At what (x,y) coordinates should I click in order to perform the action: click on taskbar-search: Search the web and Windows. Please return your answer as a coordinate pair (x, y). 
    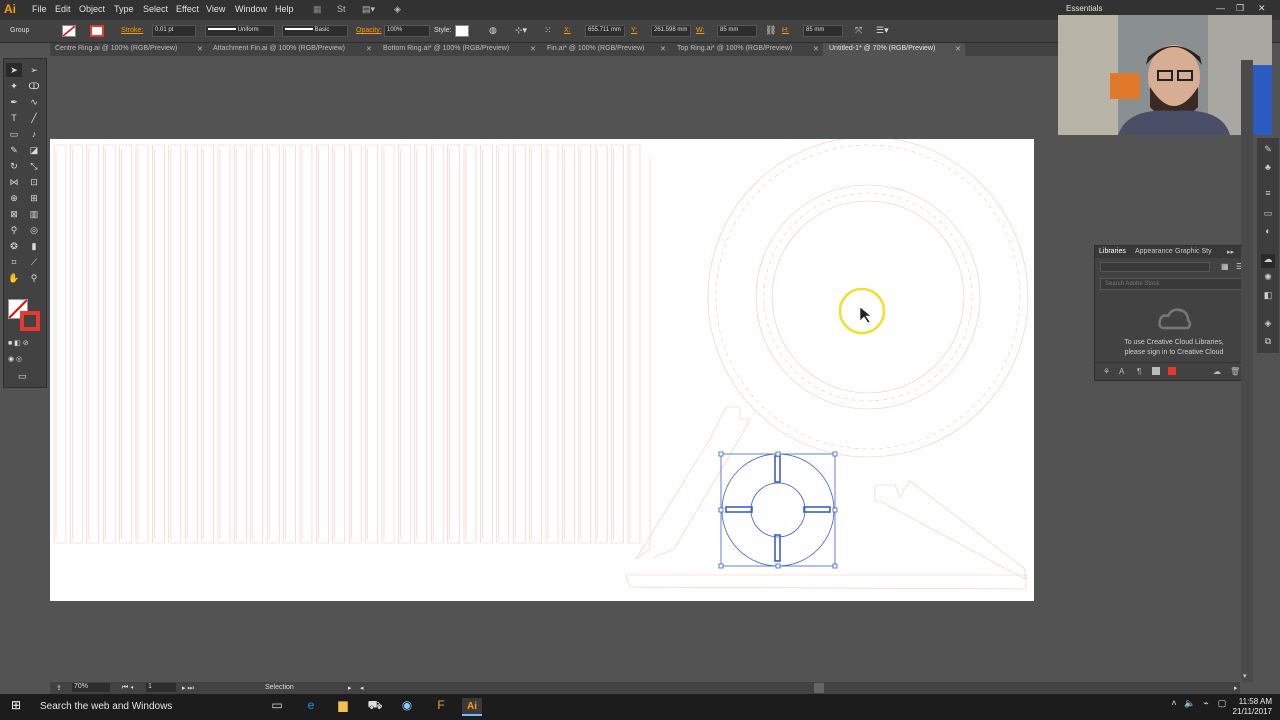
    Looking at the image, I should click on (145, 707).